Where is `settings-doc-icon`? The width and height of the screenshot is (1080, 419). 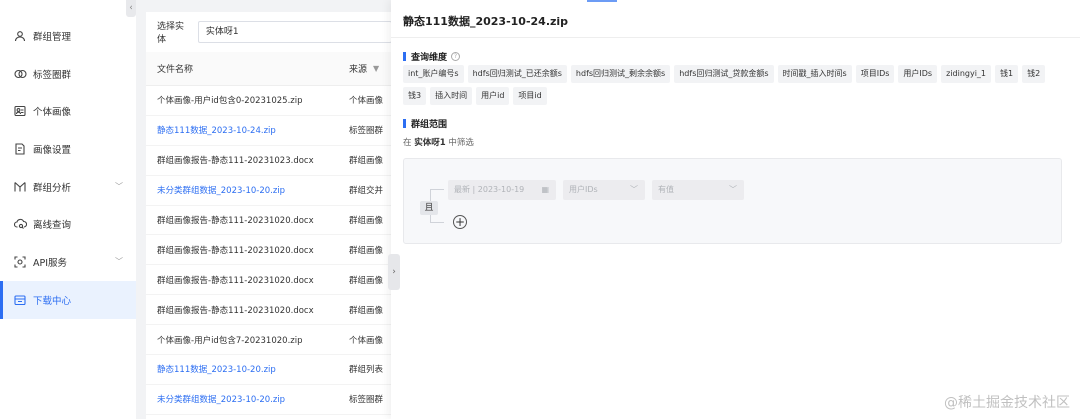 settings-doc-icon is located at coordinates (20, 149).